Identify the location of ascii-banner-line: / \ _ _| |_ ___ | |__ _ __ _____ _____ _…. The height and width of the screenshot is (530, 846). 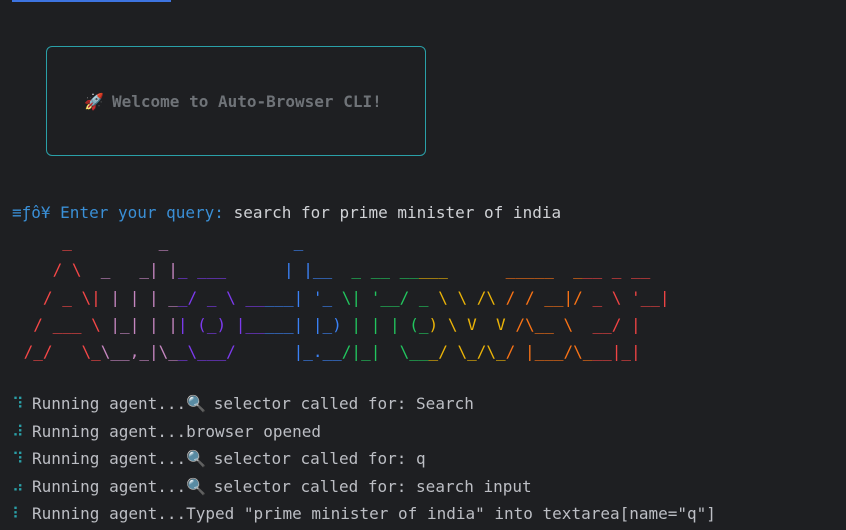
(351, 269).